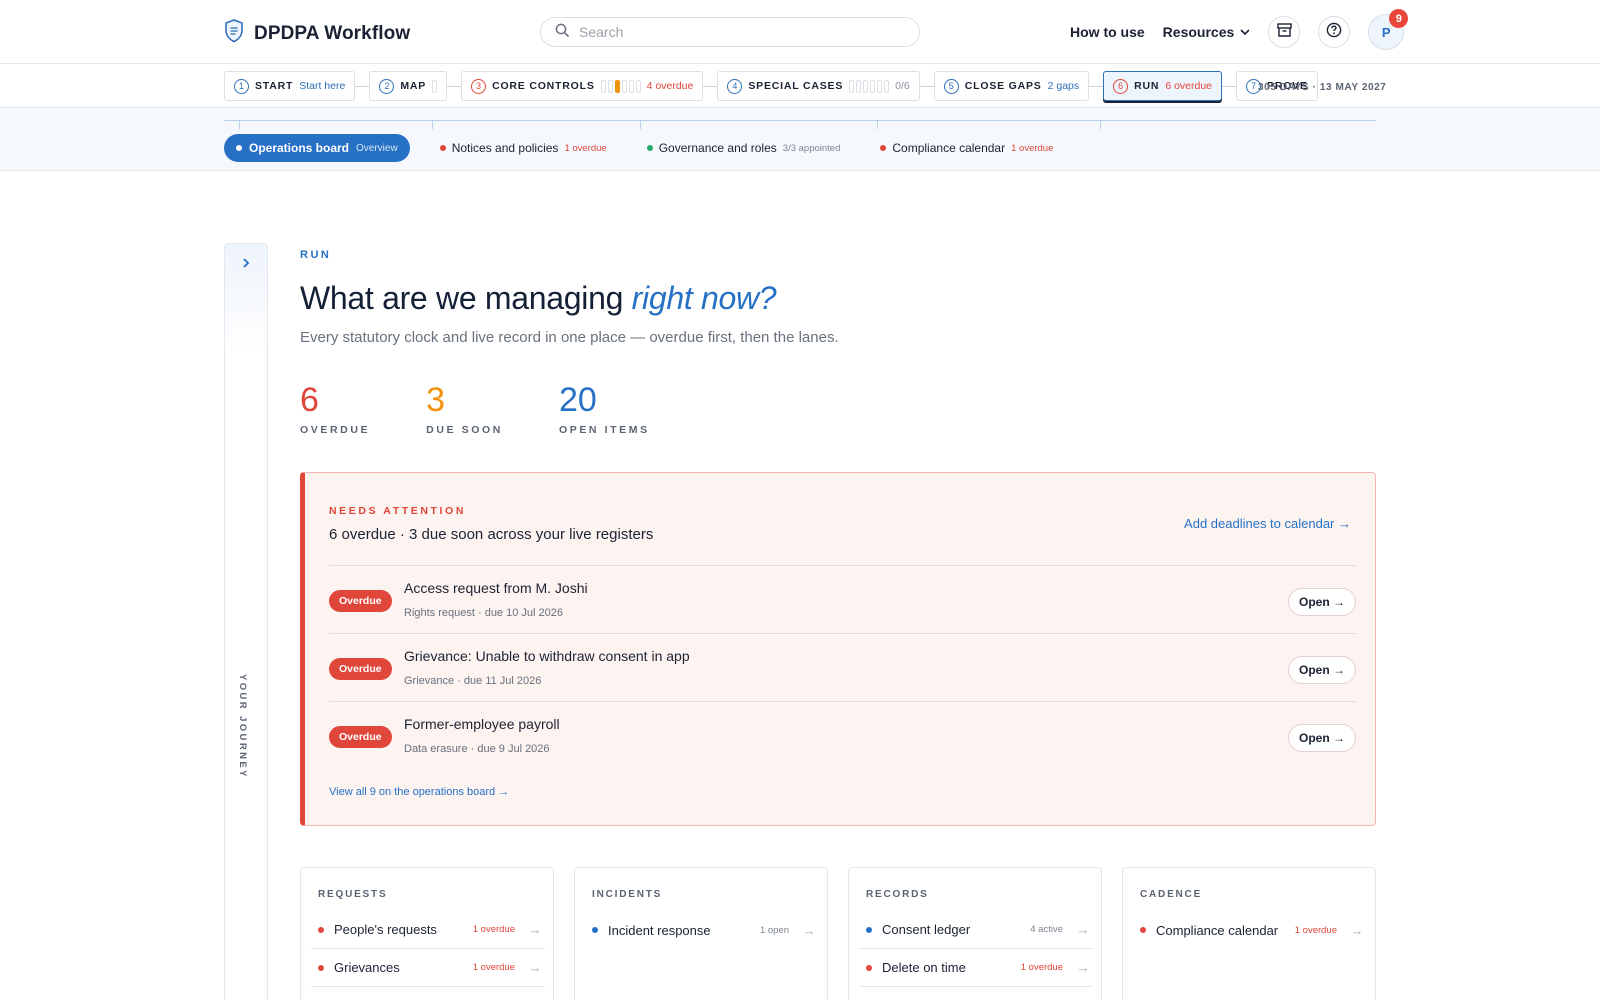 The image size is (1600, 1000). I want to click on item-meta: Rights request · due 10 Jul 2026, so click(483, 613).